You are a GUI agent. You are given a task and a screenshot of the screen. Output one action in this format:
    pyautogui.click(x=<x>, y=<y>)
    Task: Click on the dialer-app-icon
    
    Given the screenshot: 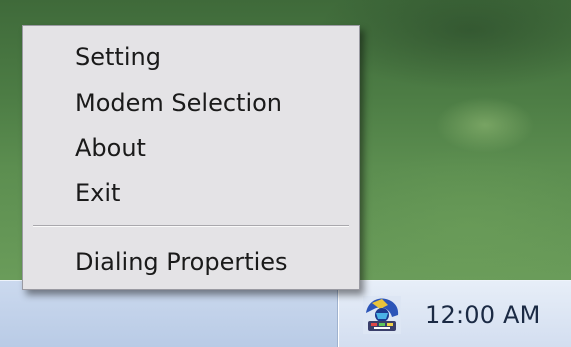 What is the action you would take?
    pyautogui.click(x=382, y=315)
    